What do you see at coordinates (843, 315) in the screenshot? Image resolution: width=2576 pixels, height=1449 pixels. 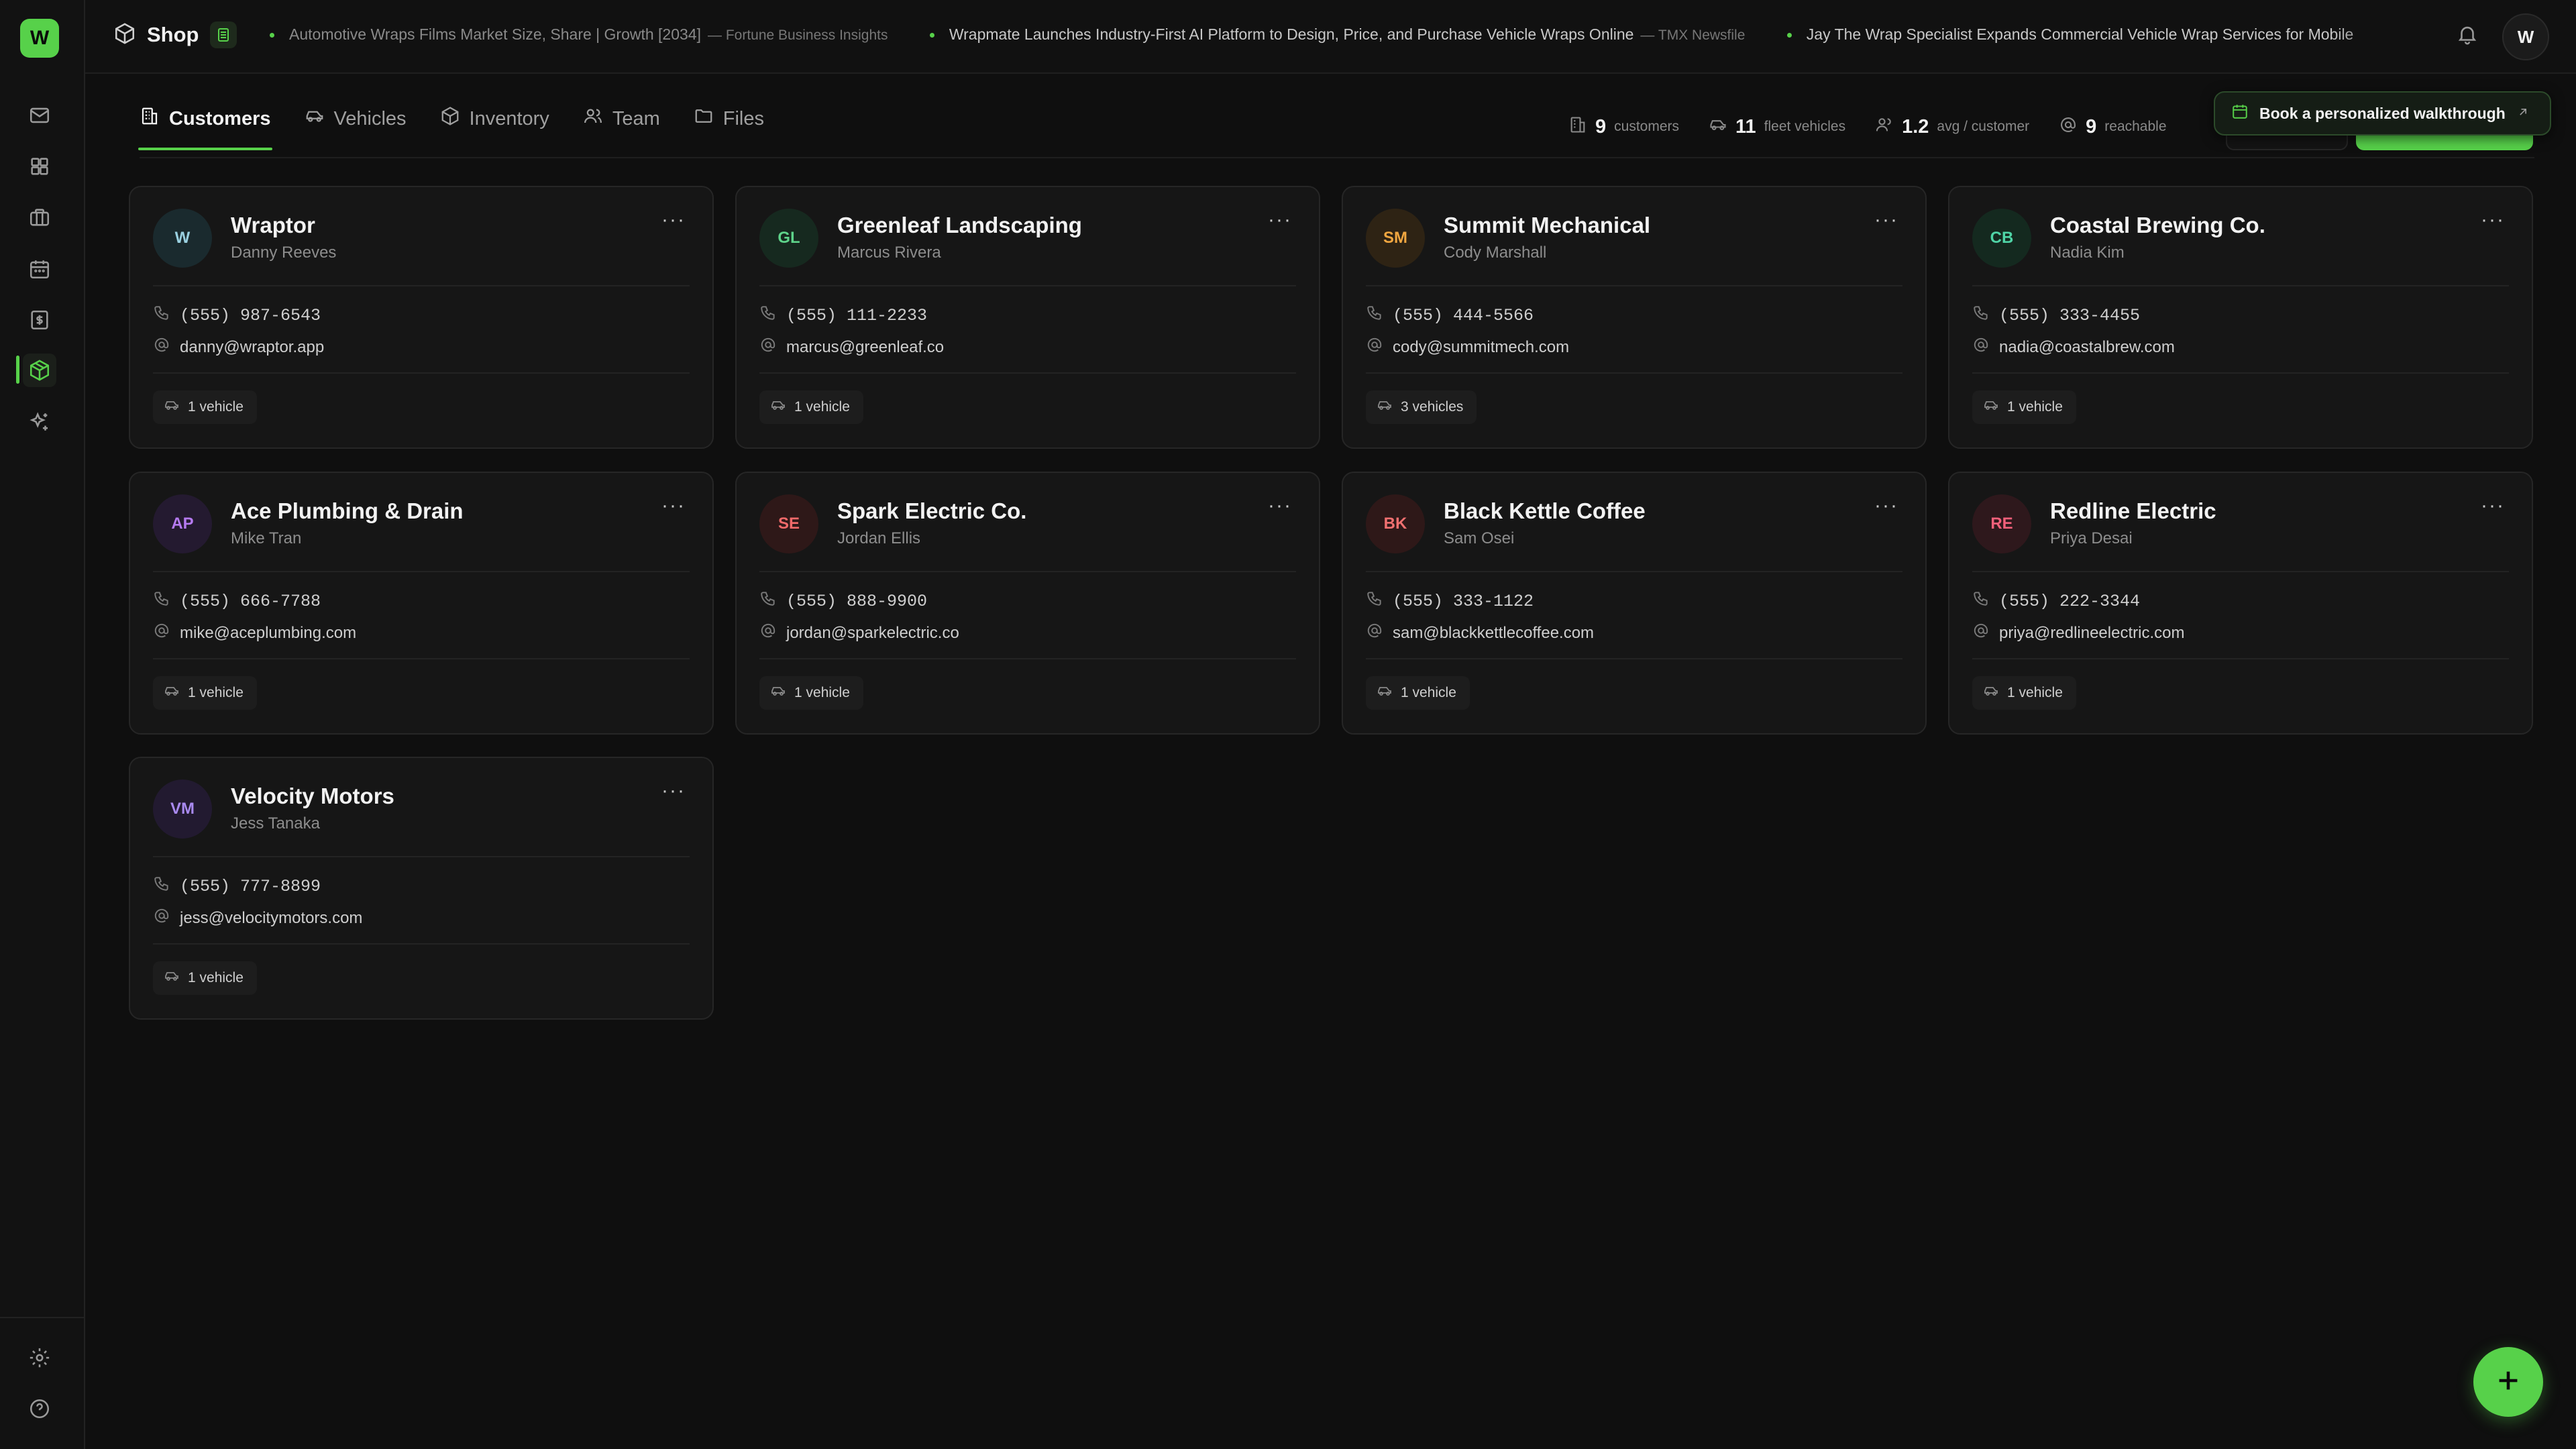 I see `phone-row: (555) 111-2233` at bounding box center [843, 315].